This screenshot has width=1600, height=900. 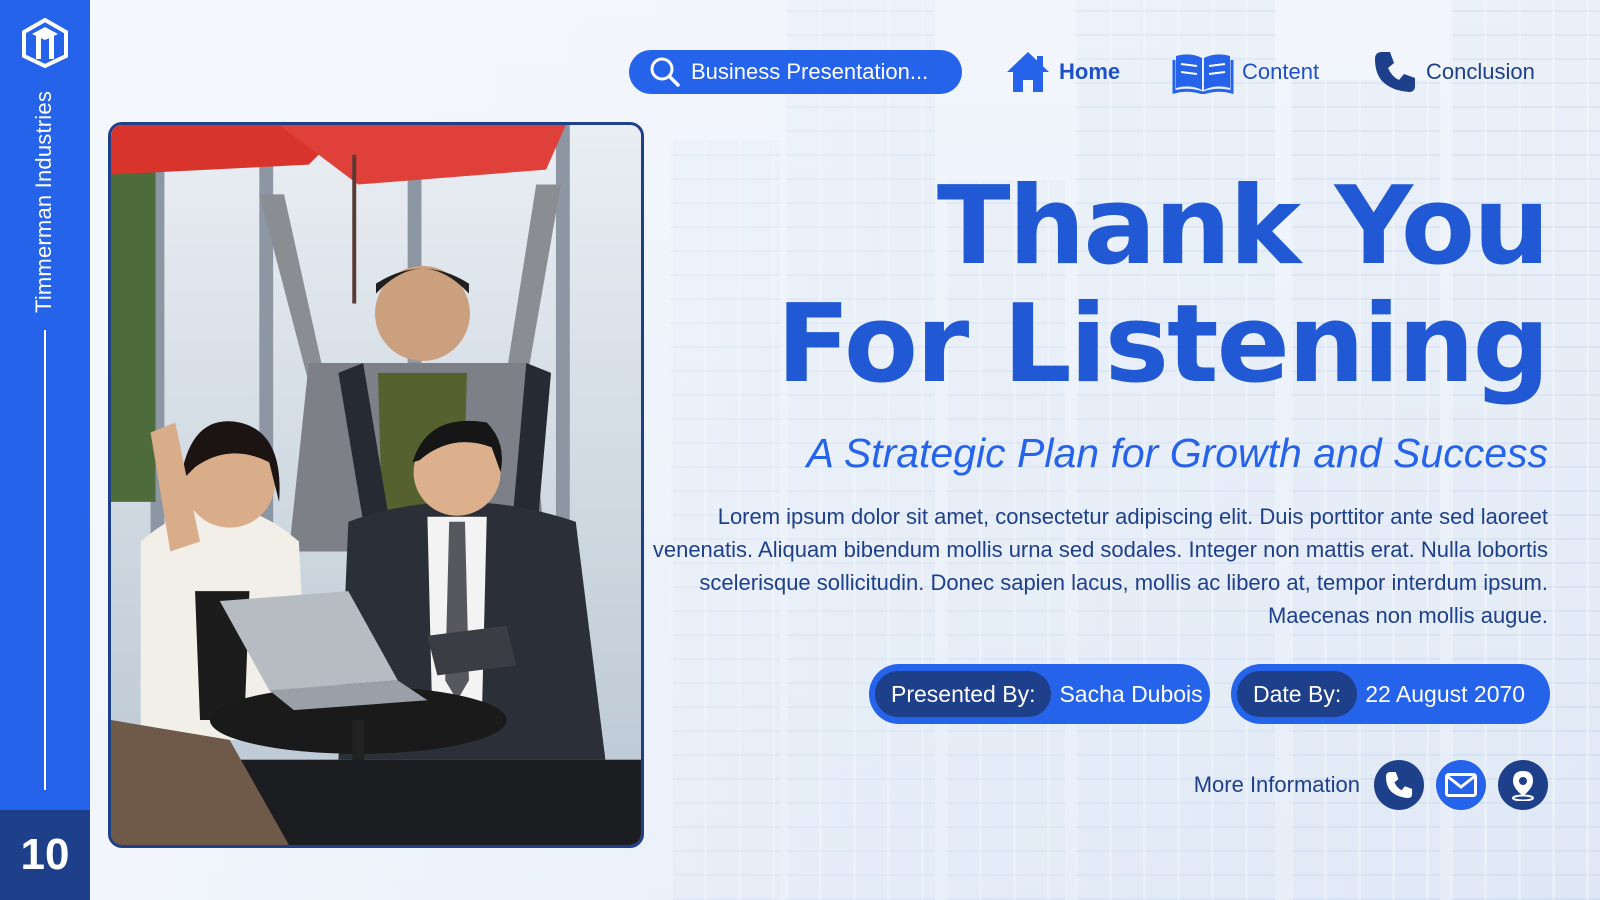 I want to click on date-pill: Date By: 22 August 2070, so click(x=1390, y=694).